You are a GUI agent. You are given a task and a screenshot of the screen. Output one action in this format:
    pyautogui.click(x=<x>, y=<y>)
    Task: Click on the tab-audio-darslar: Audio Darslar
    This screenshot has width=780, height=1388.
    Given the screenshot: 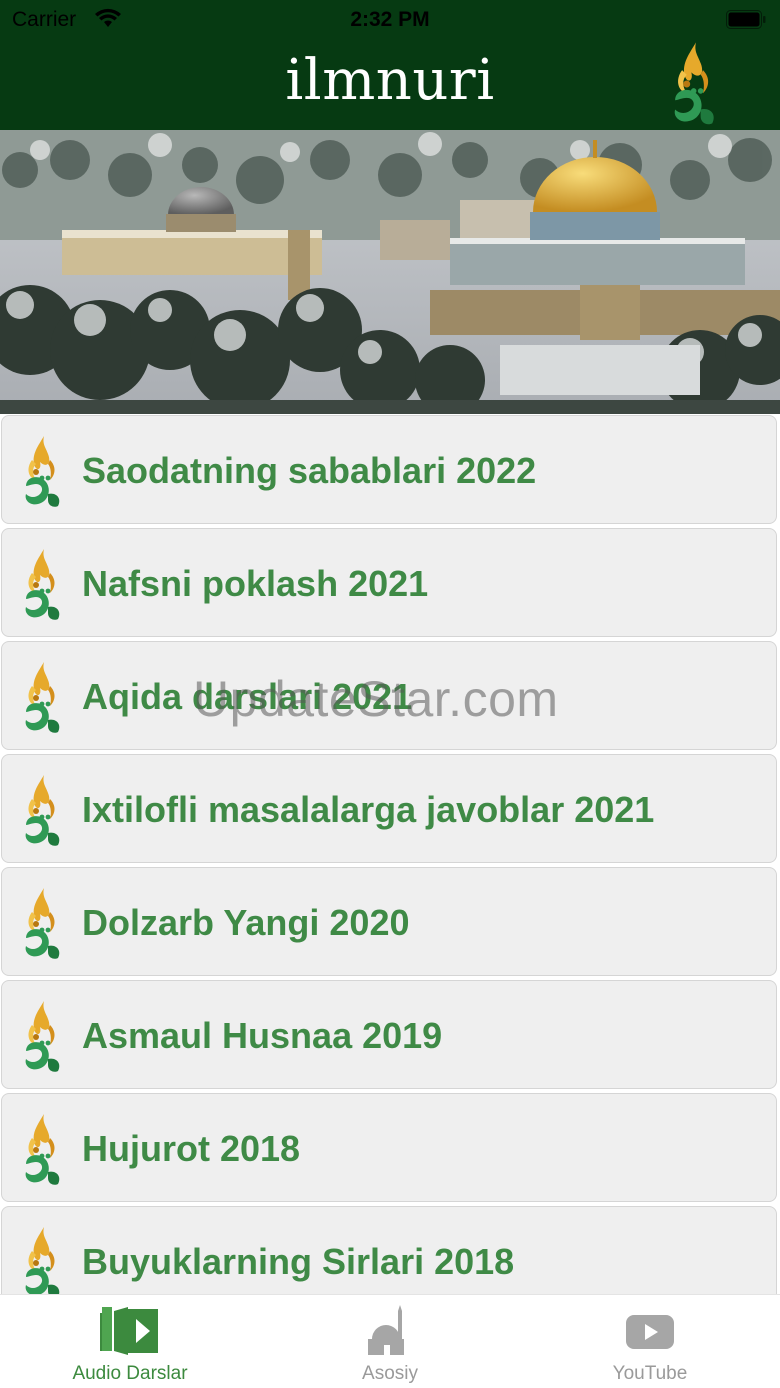 What is the action you would take?
    pyautogui.click(x=130, y=1341)
    